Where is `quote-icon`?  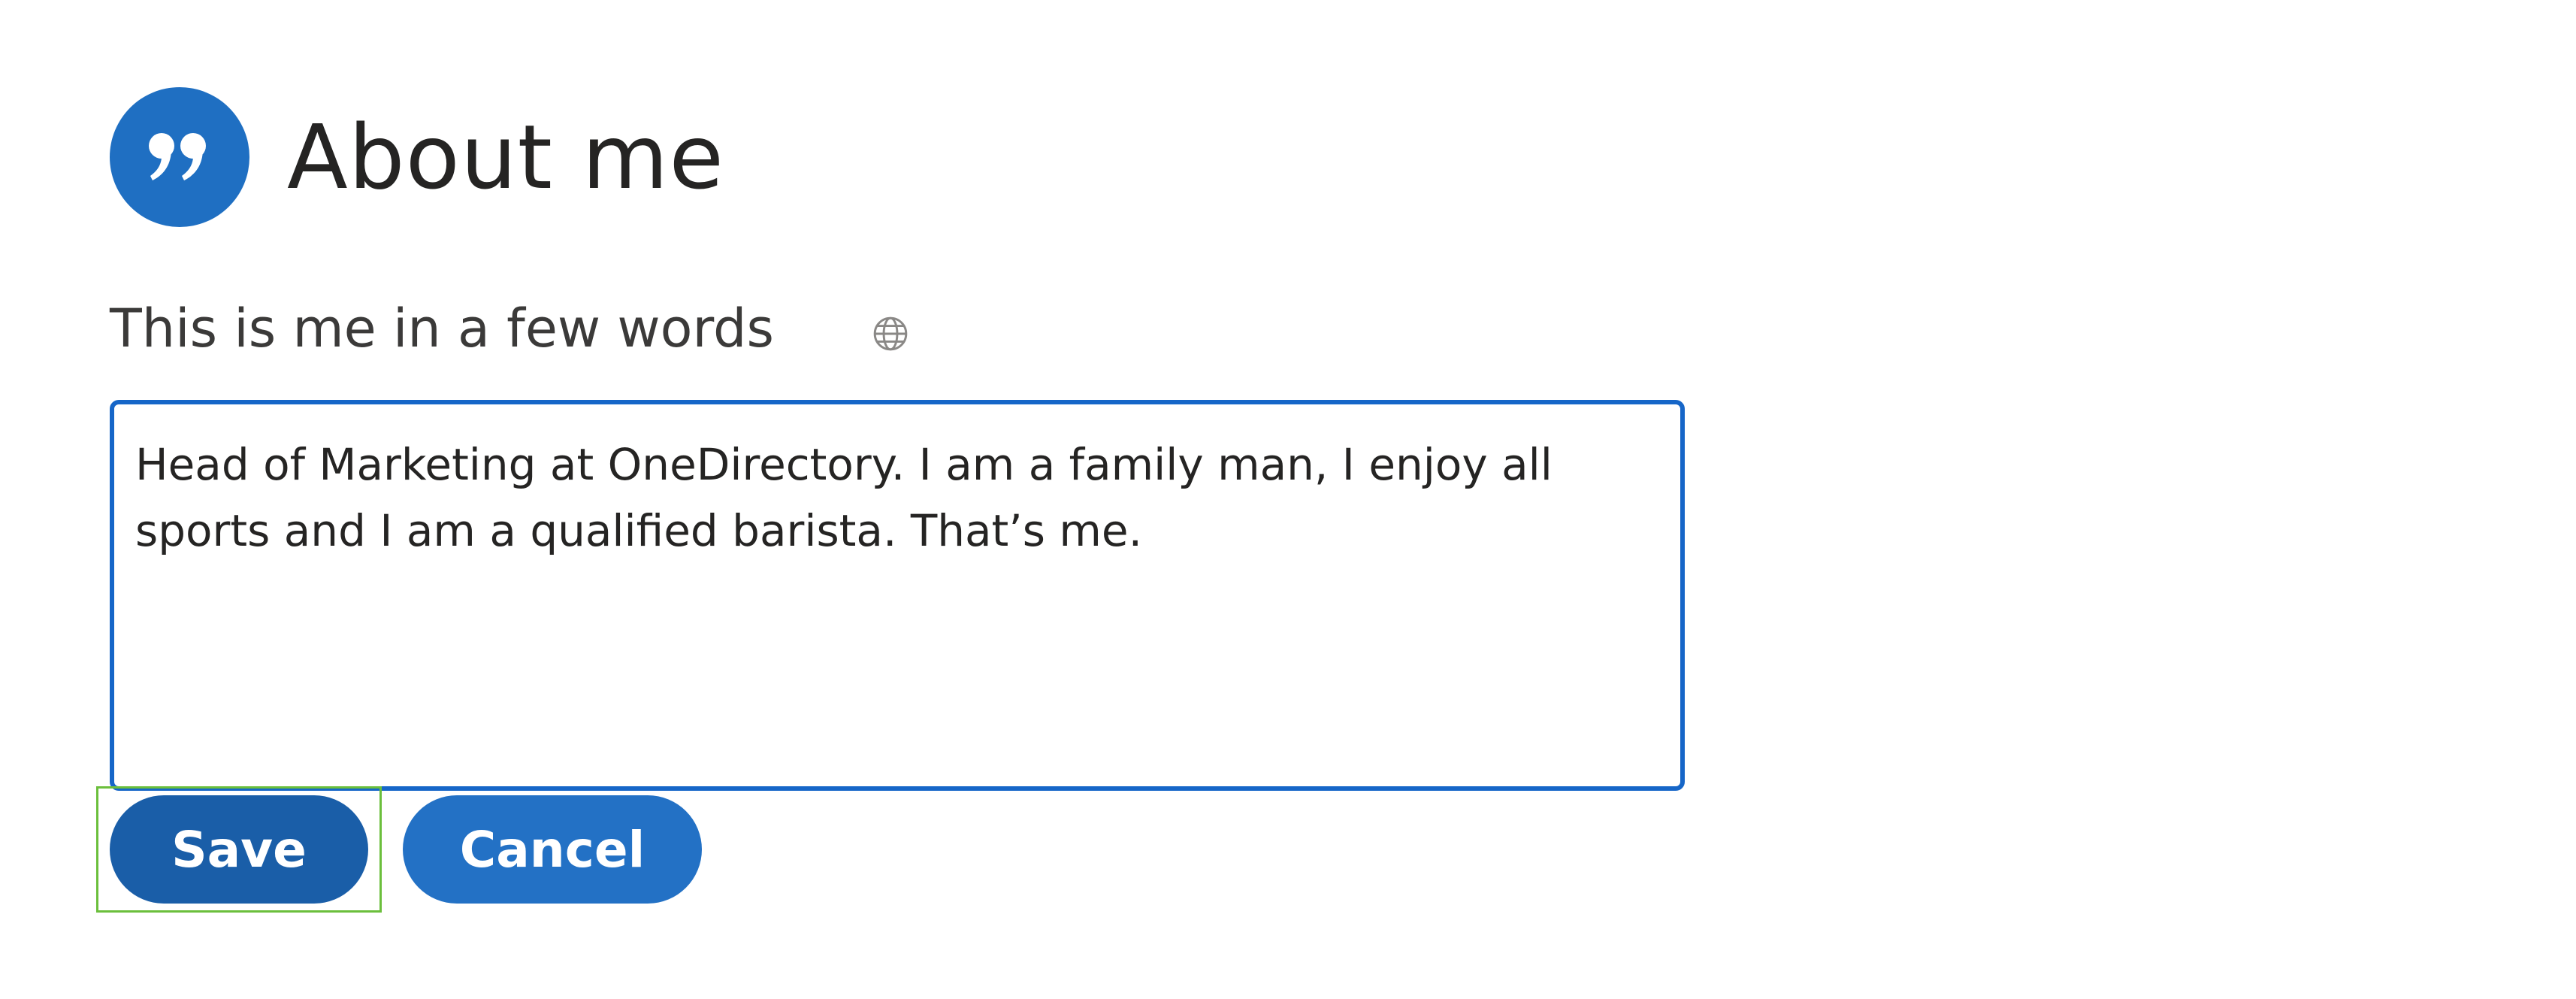
quote-icon is located at coordinates (180, 157).